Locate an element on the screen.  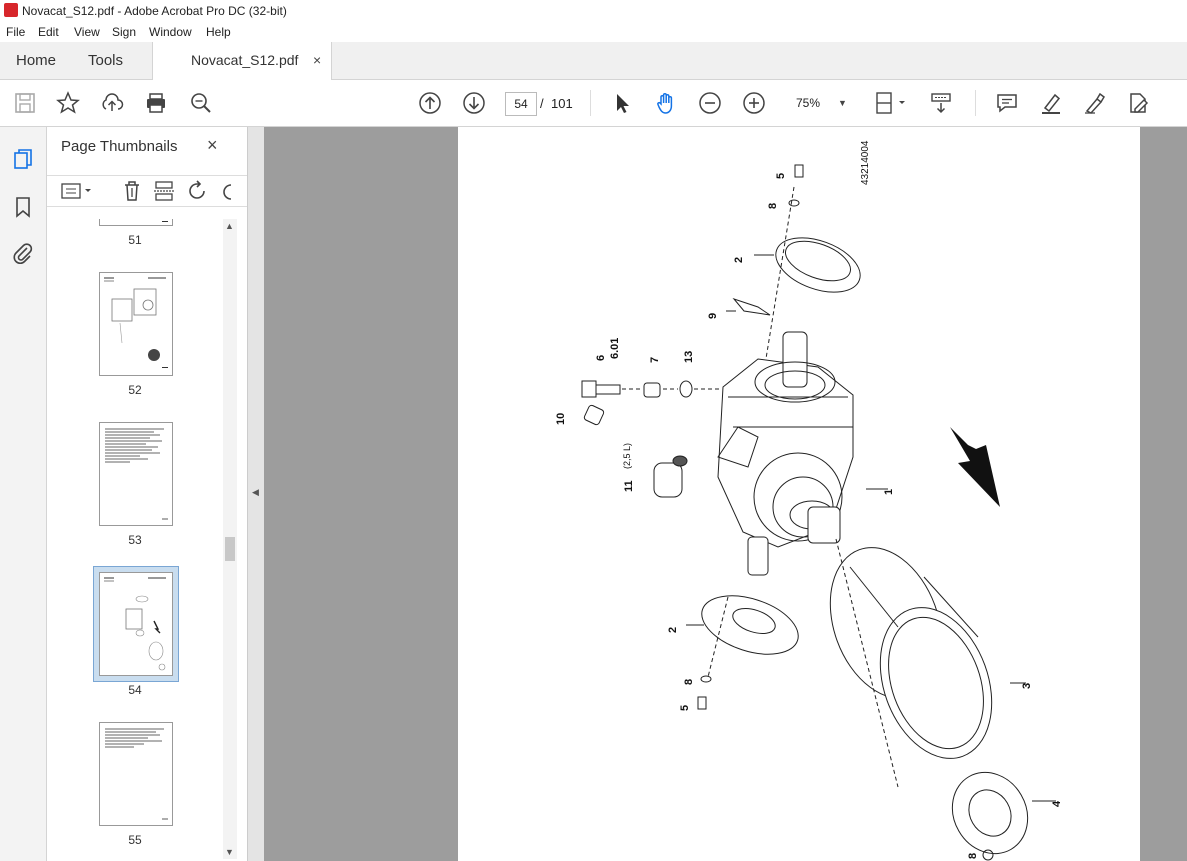
tab-bar: Home Tools Novacat_S12.pdf × is located at coordinates (593, 61).